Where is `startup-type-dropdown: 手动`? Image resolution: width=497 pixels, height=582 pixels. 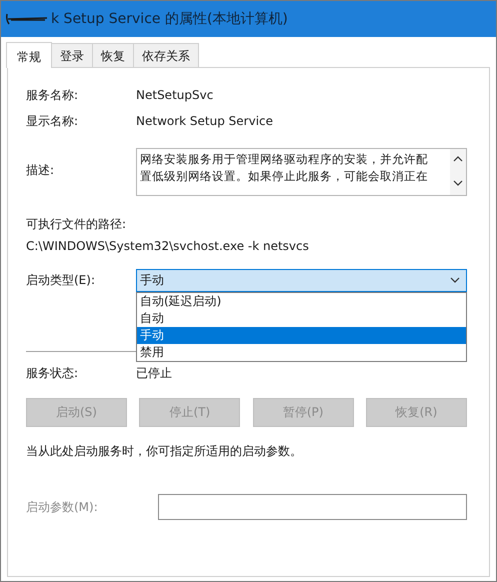
startup-type-dropdown: 手动 is located at coordinates (301, 280).